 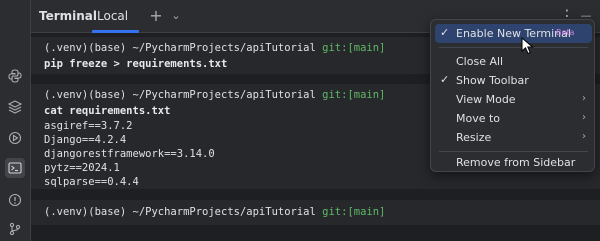 I want to click on menu-item-label: Remove from Sidebar, so click(x=516, y=162).